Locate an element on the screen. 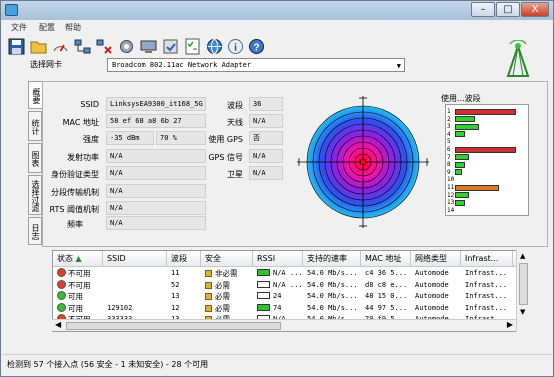 The image size is (554, 377). column-header: 安全 is located at coordinates (227, 259).